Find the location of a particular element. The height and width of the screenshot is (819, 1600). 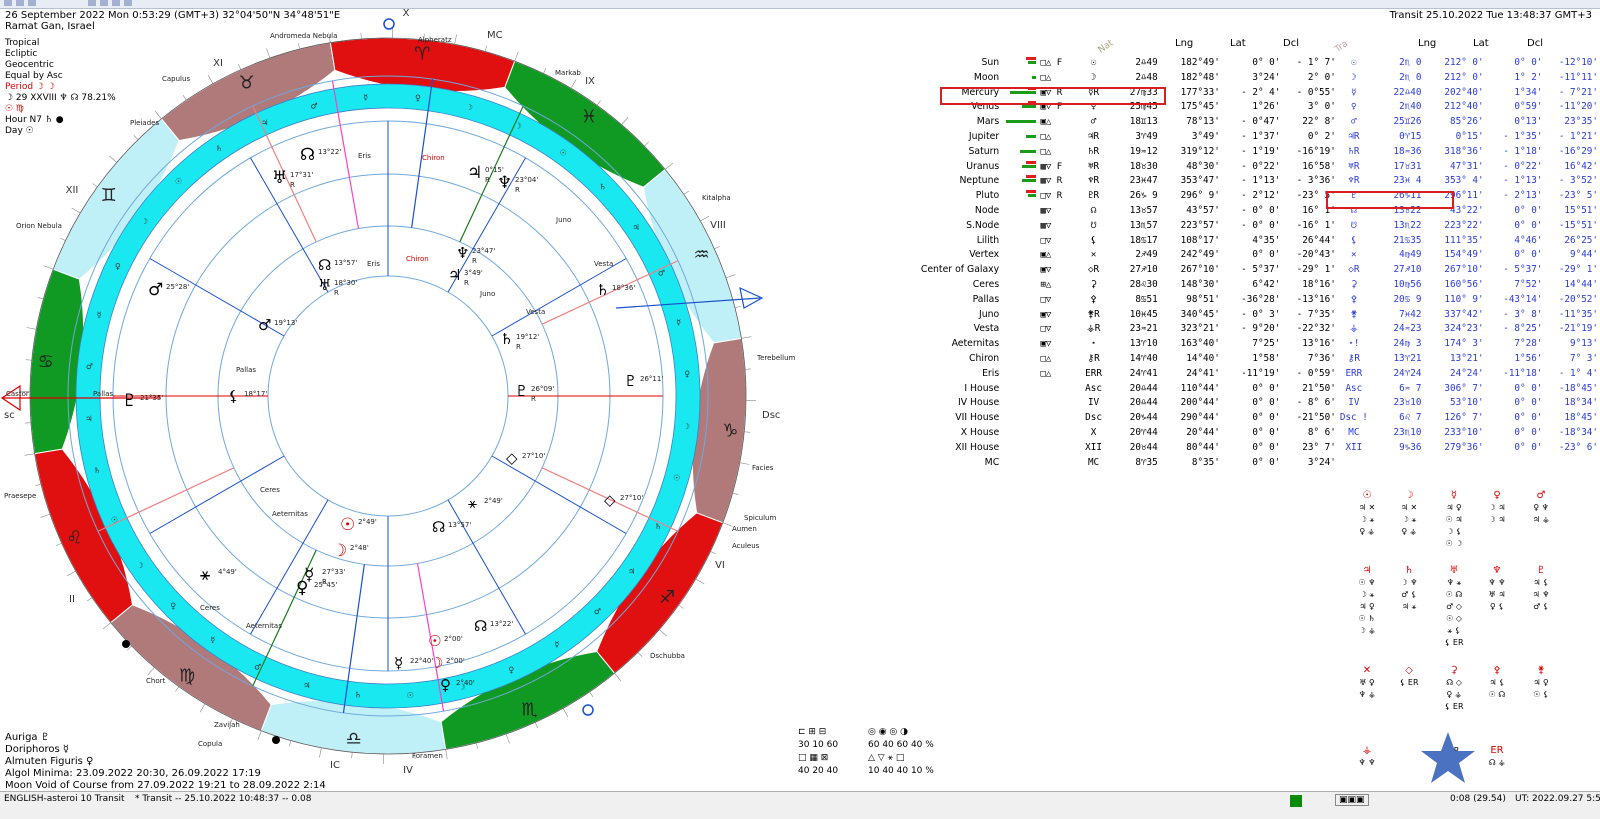

aspect-grid-cell: ⚳☊ ◇♀ ⚶⚸ ER is located at coordinates (1454, 689).